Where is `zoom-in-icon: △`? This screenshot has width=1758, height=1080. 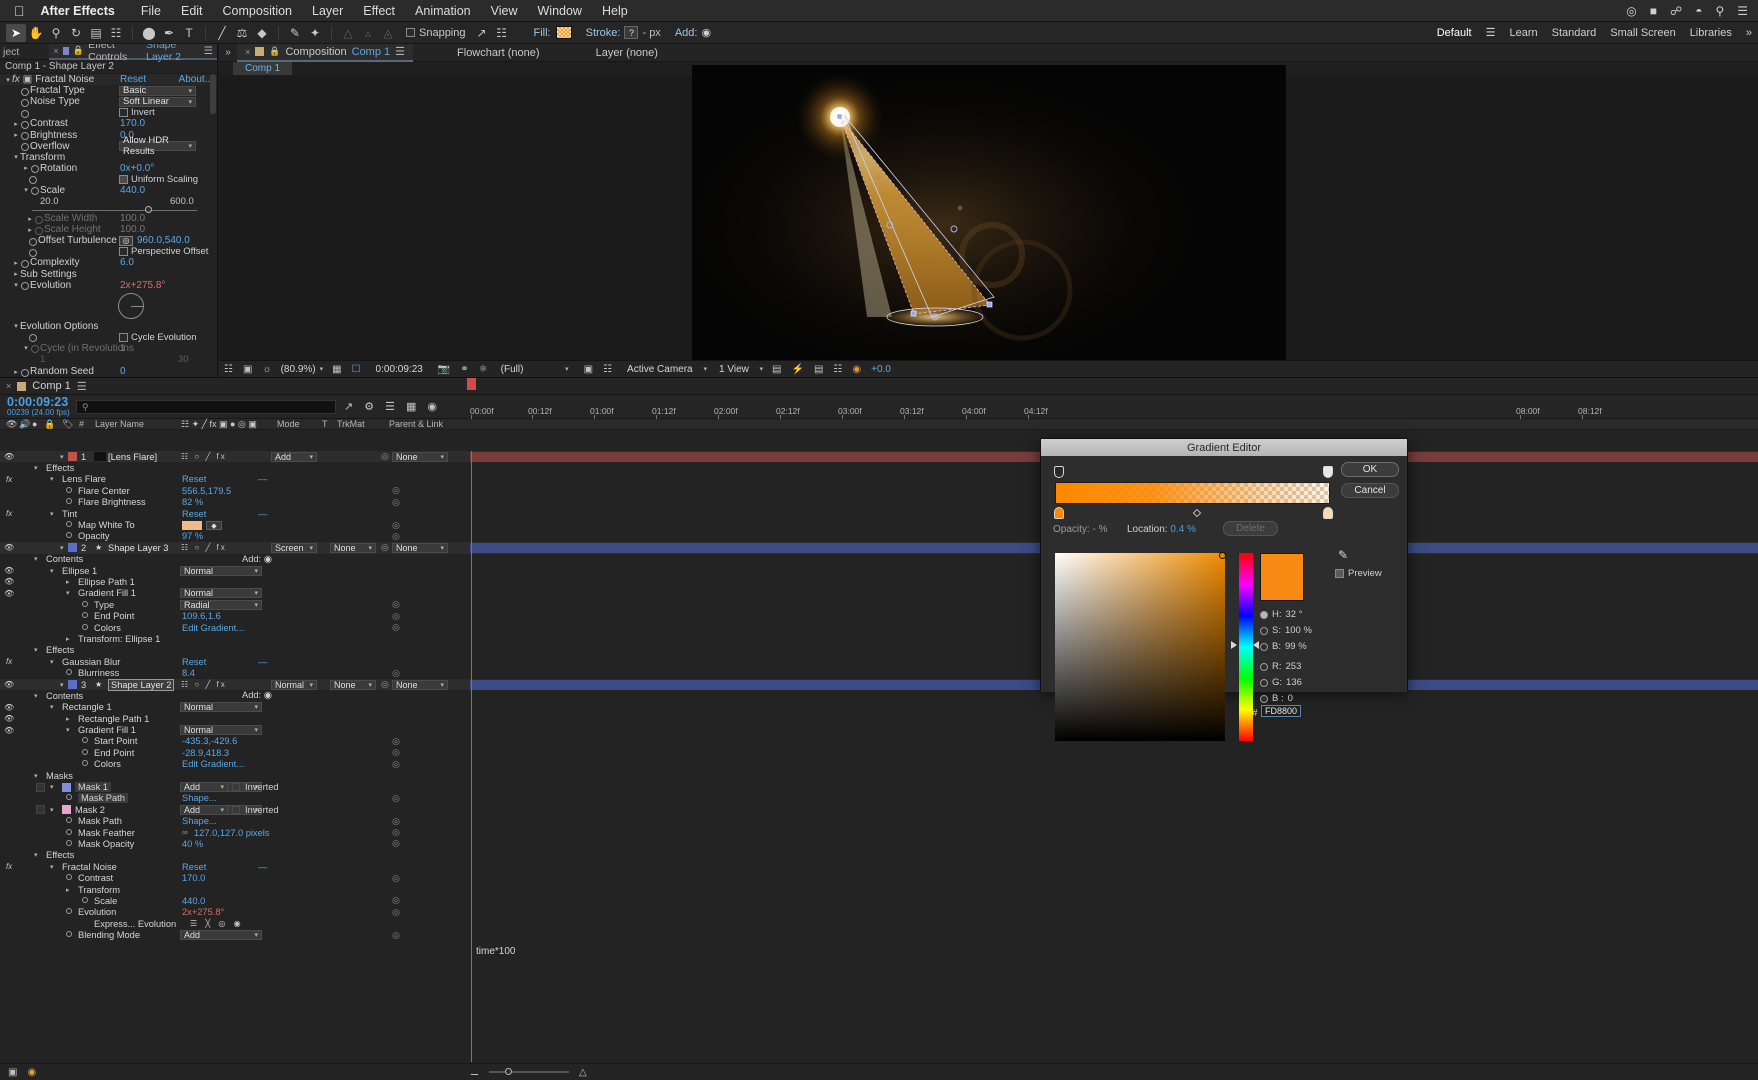
zoom-in-icon: △ is located at coordinates (583, 1072).